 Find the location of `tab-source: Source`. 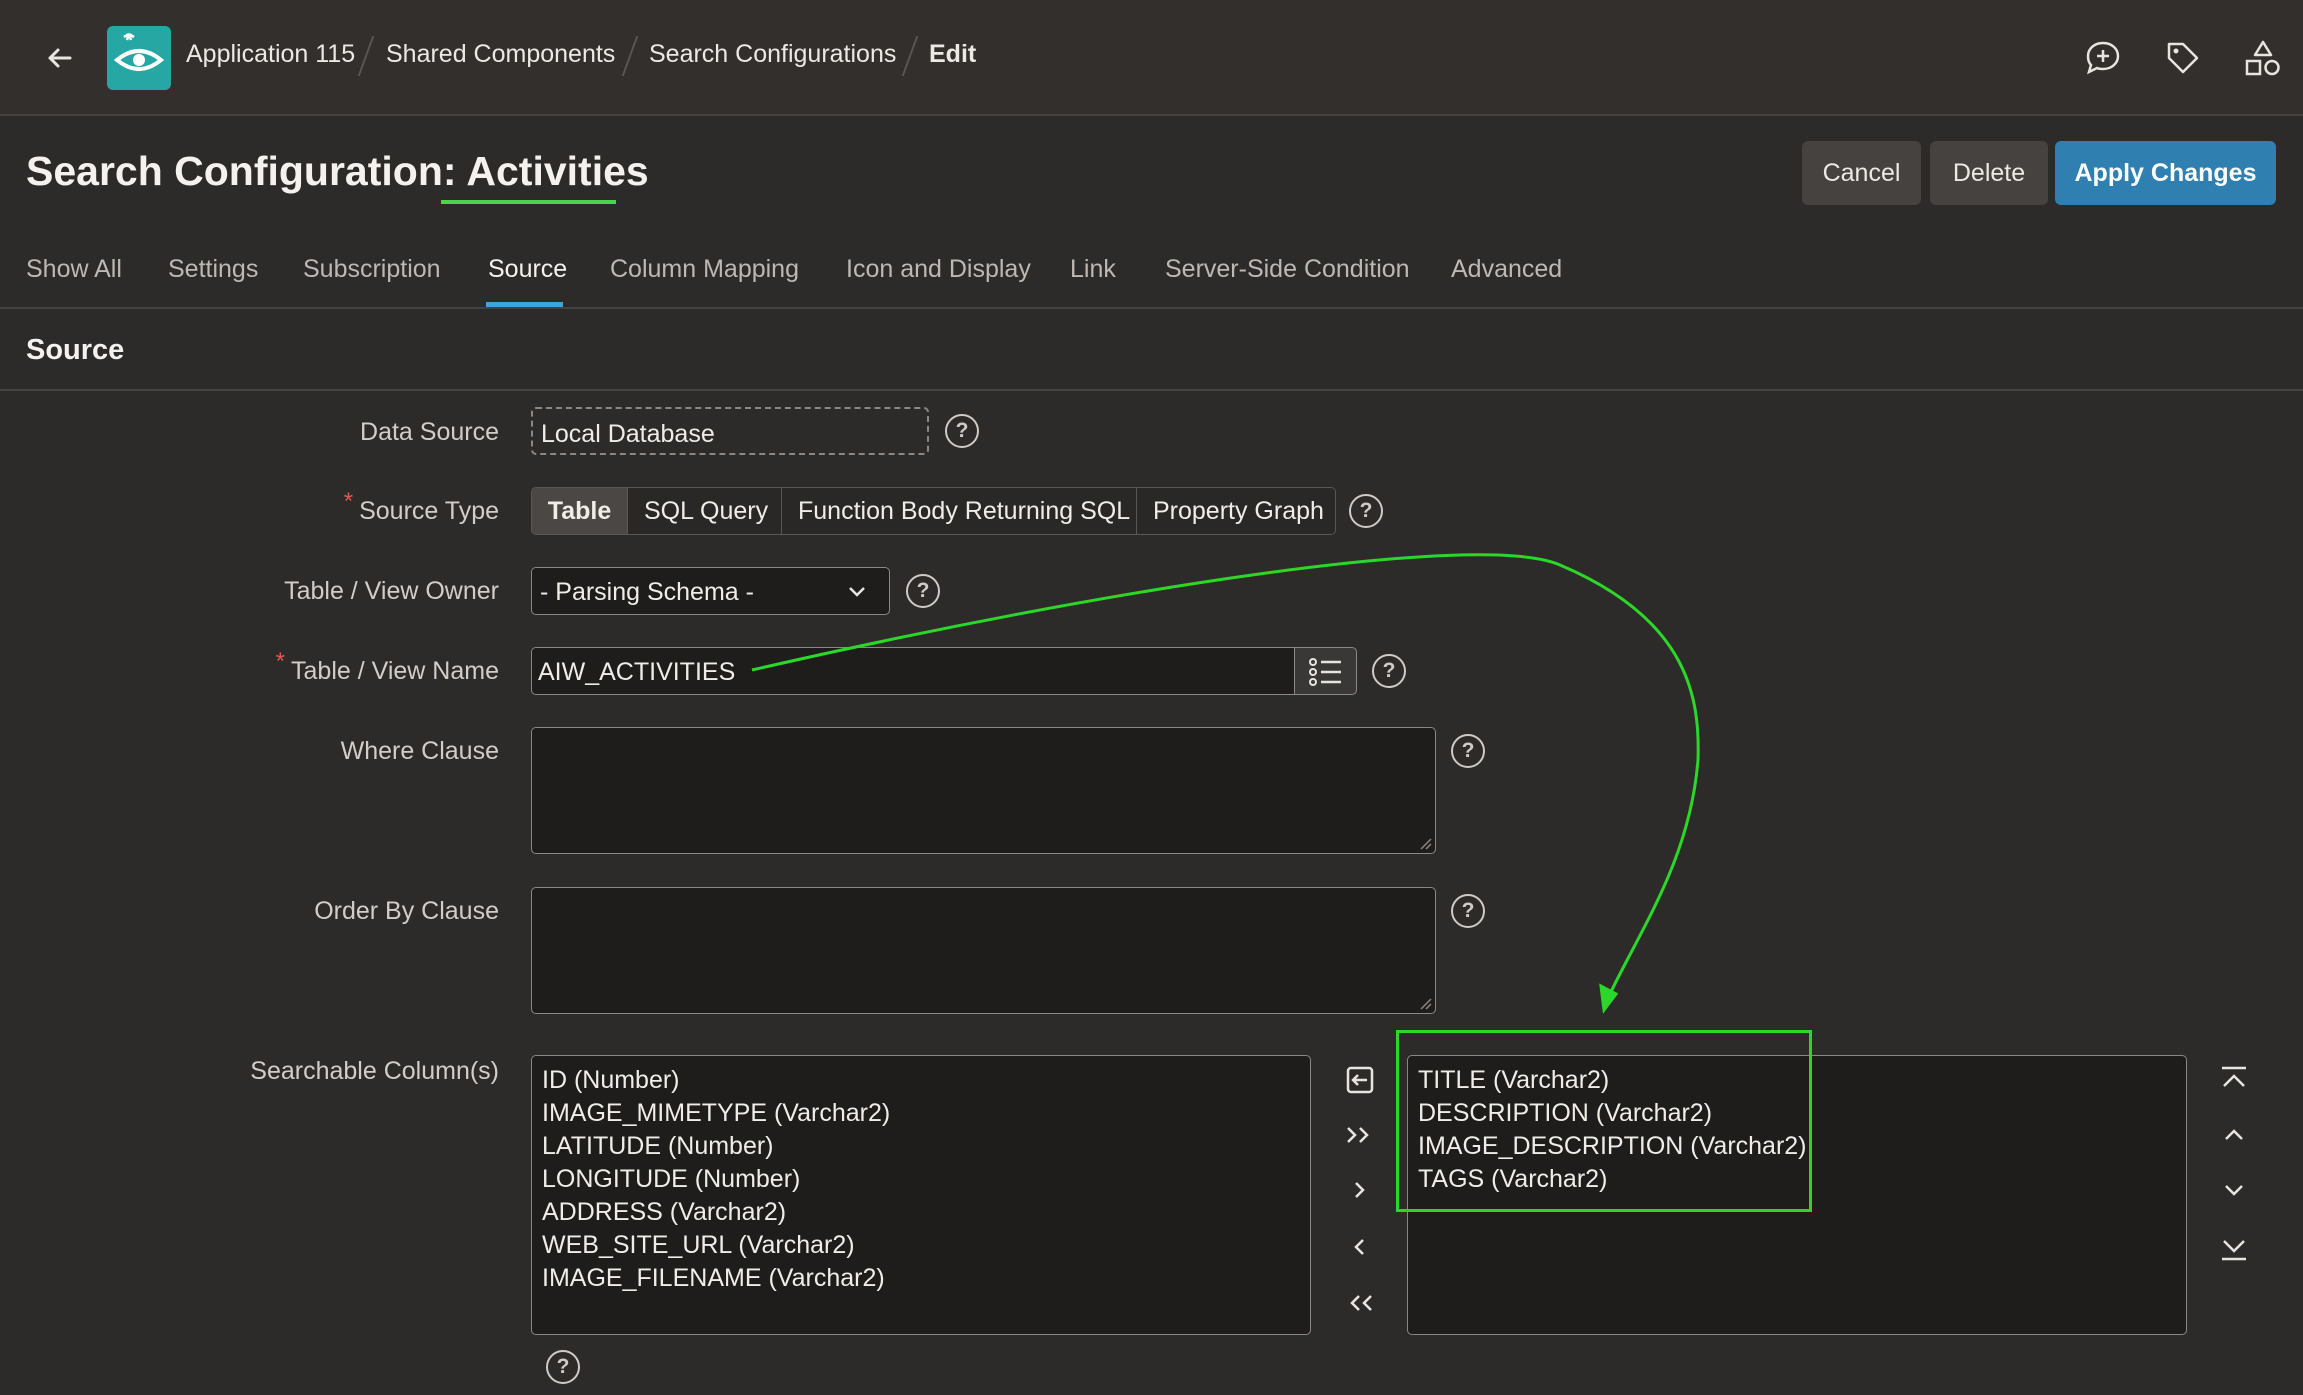

tab-source: Source is located at coordinates (527, 269).